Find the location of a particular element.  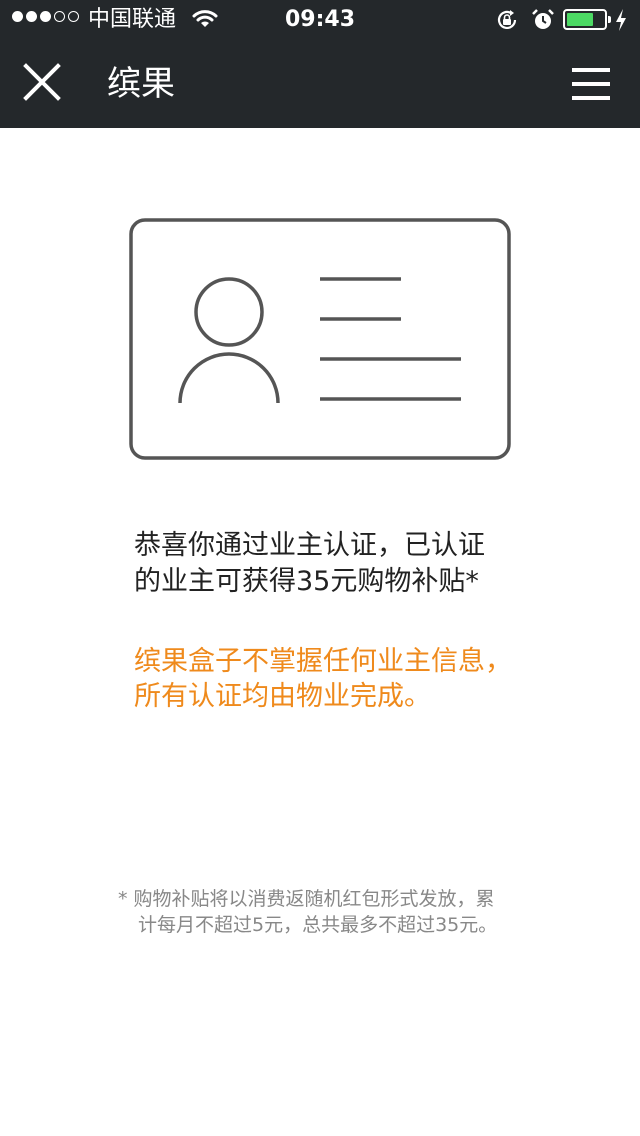

privacy-notice: 缤果盒子不掌握任何业主信息， 所有认证均由物业完成。 is located at coordinates (334, 679).